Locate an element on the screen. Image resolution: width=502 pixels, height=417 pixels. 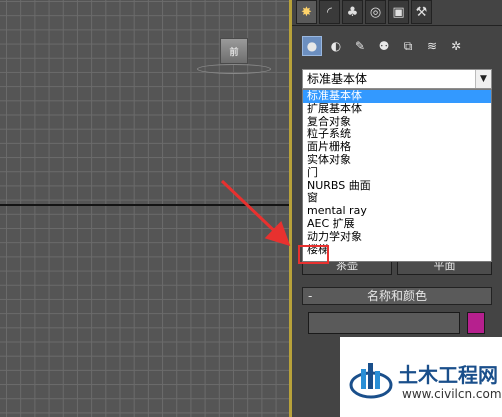
option-dynamics-objects: 动力学对象 is located at coordinates (397, 237).